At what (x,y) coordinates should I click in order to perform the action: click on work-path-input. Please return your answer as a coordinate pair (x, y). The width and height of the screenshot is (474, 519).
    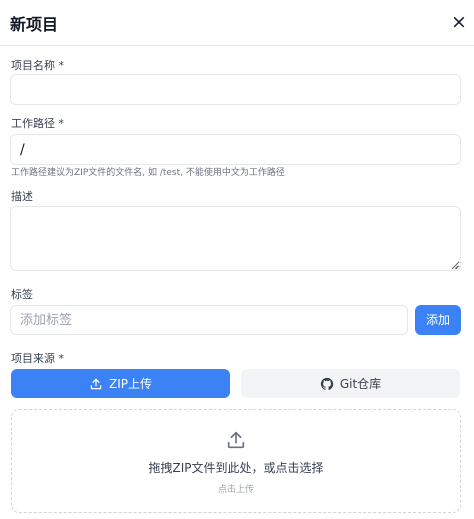
    Looking at the image, I should click on (235, 149).